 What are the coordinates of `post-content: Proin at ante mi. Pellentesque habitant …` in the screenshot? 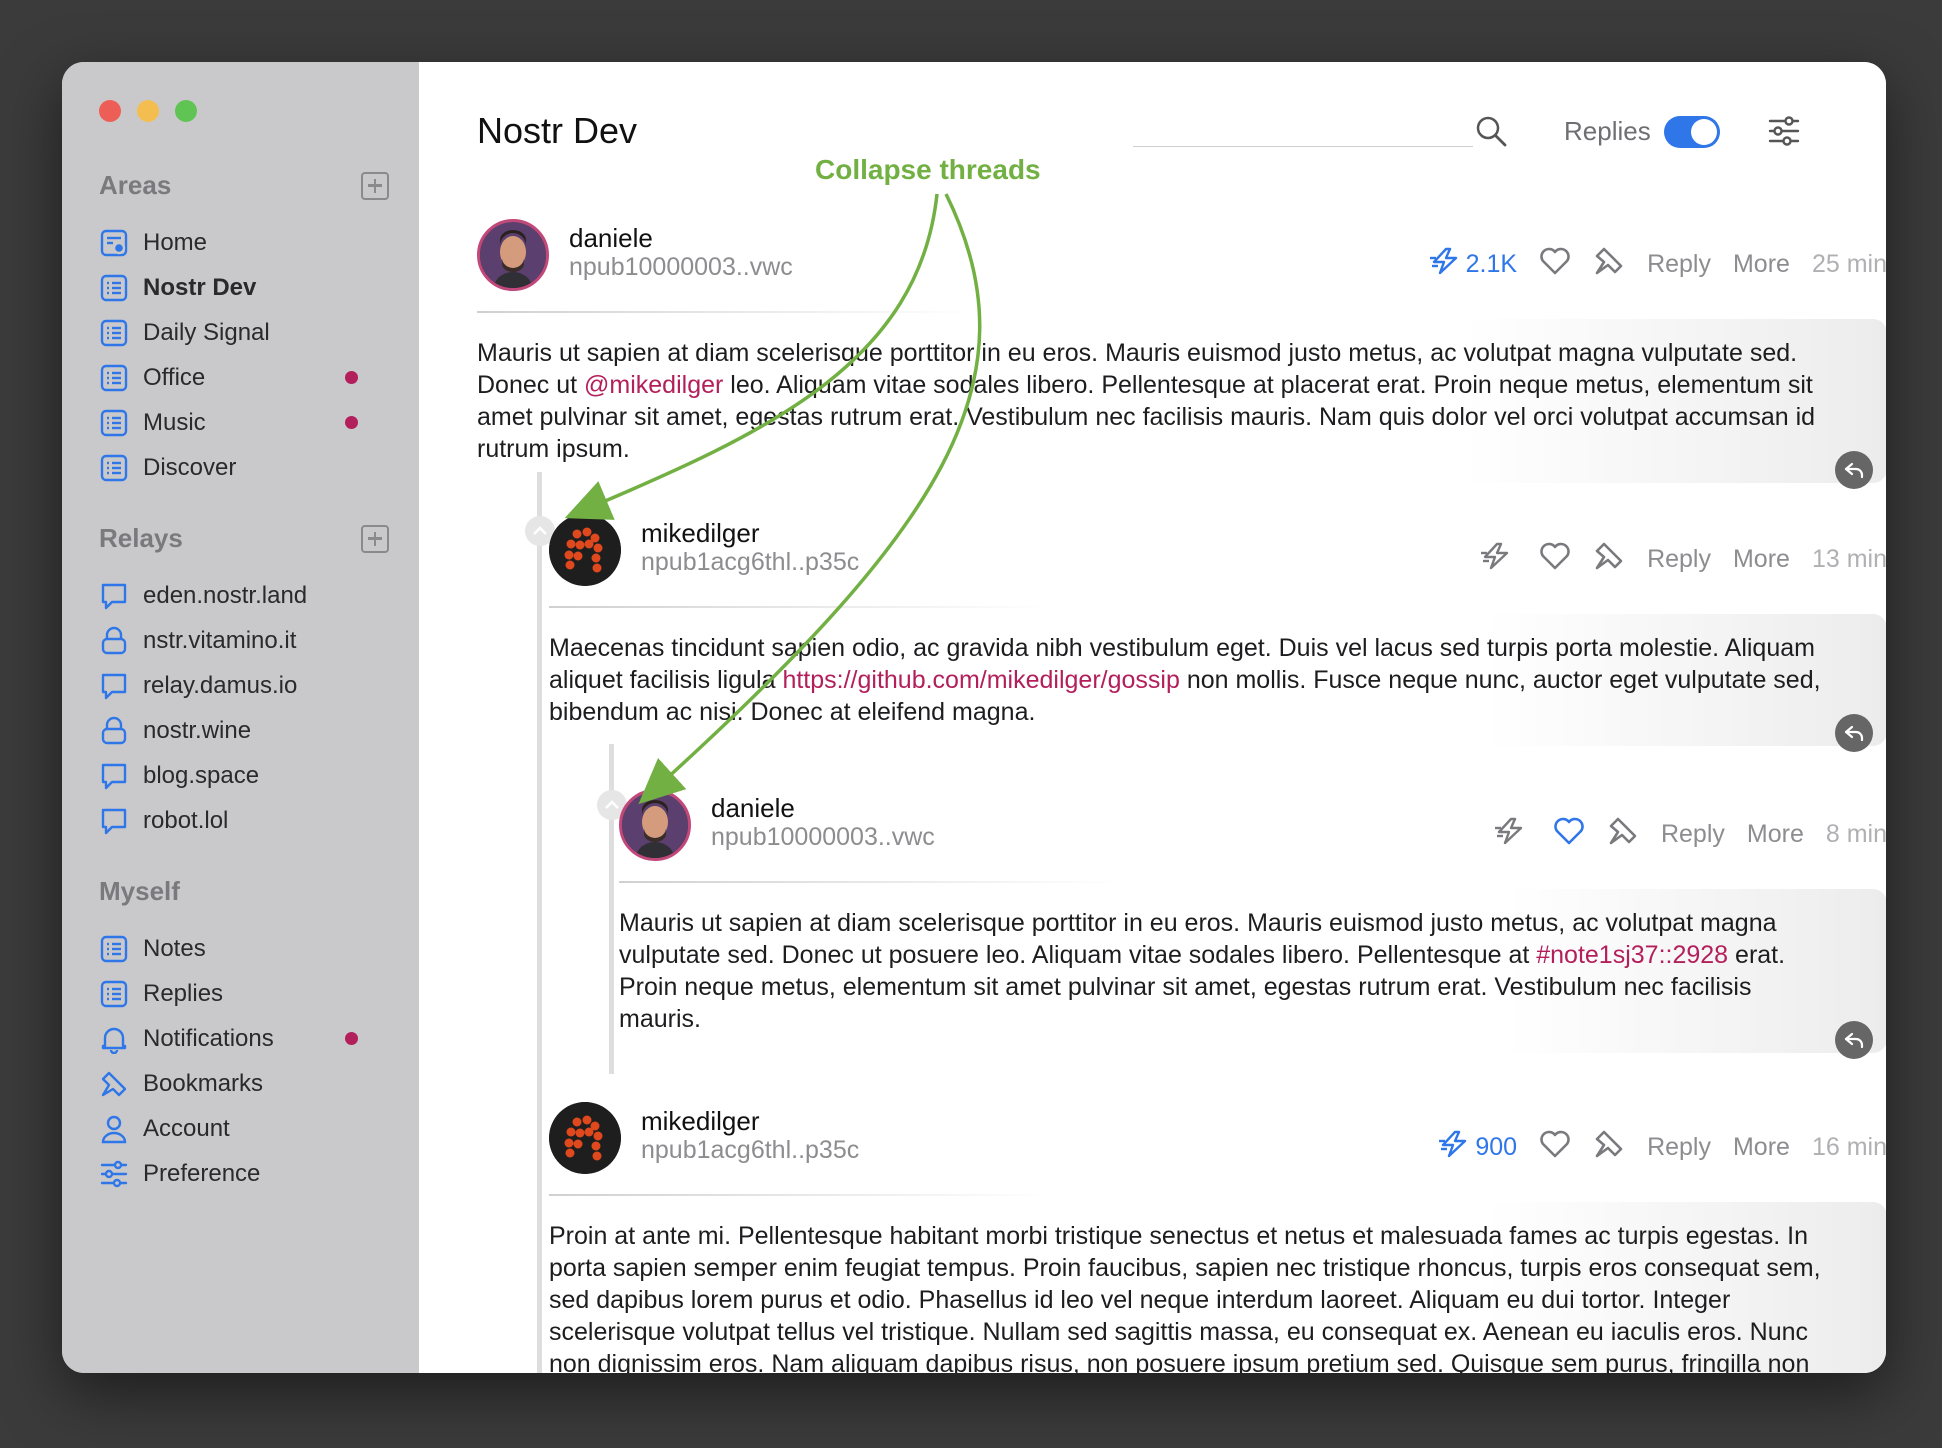 It's located at (1217, 1287).